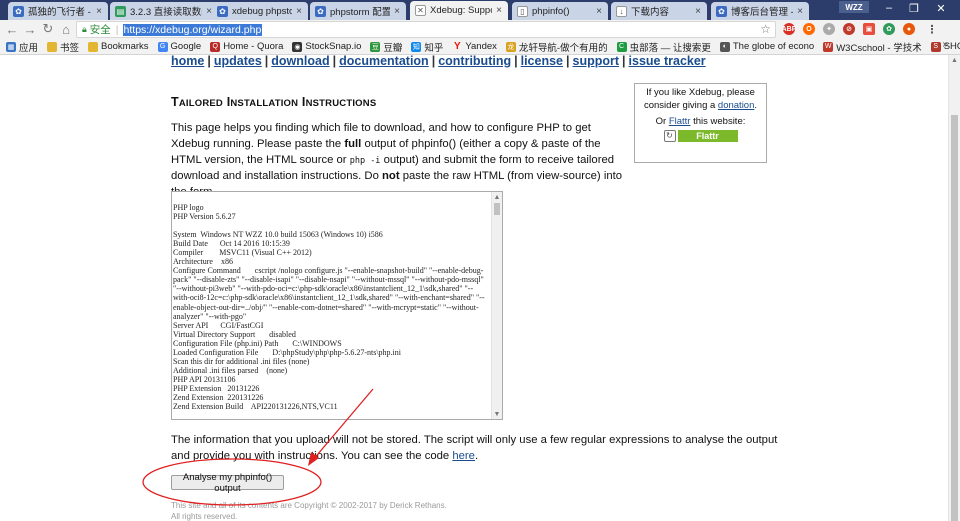 The image size is (960, 521). I want to click on textarea-scrollbar: ▲ ▼, so click(496, 305).